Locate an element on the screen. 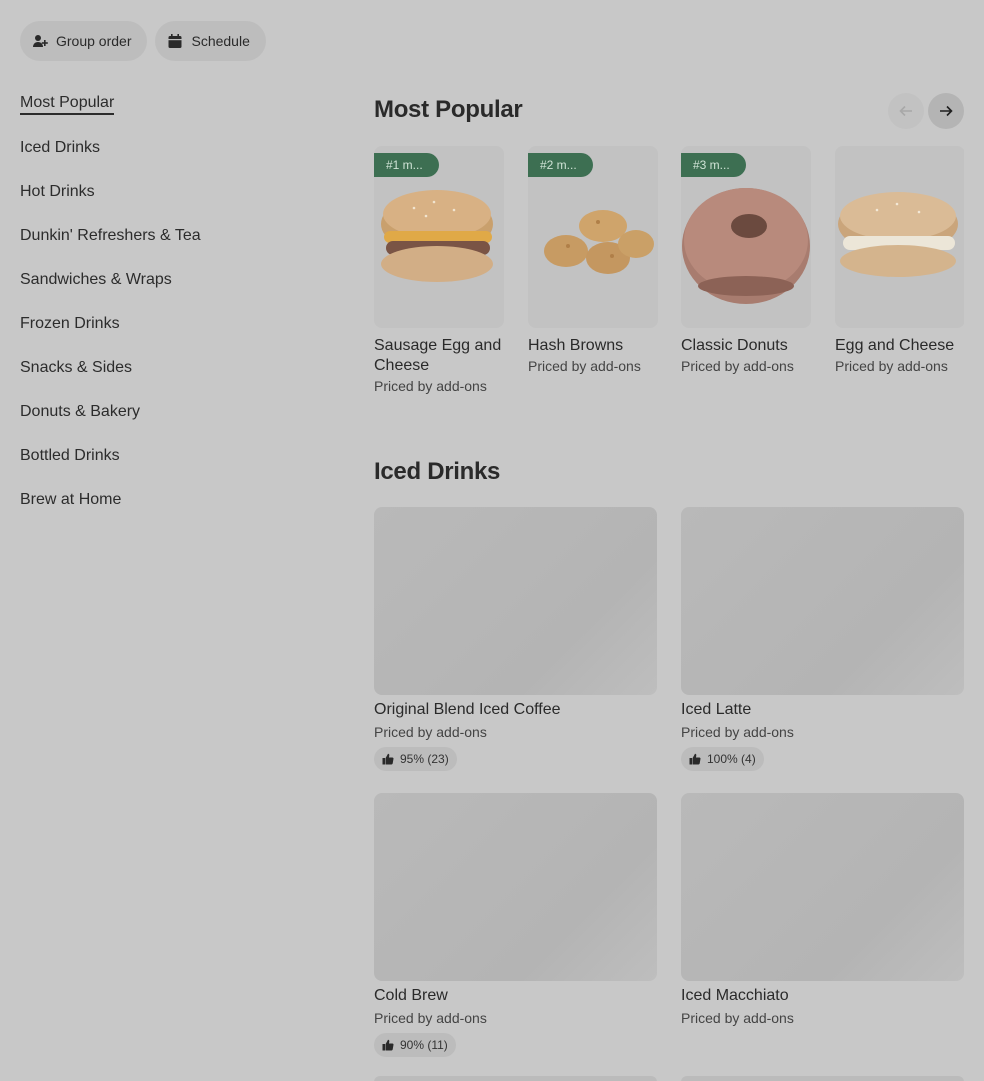 Image resolution: width=984 pixels, height=1081 pixels. rating-badge: 95% (23) is located at coordinates (415, 759).